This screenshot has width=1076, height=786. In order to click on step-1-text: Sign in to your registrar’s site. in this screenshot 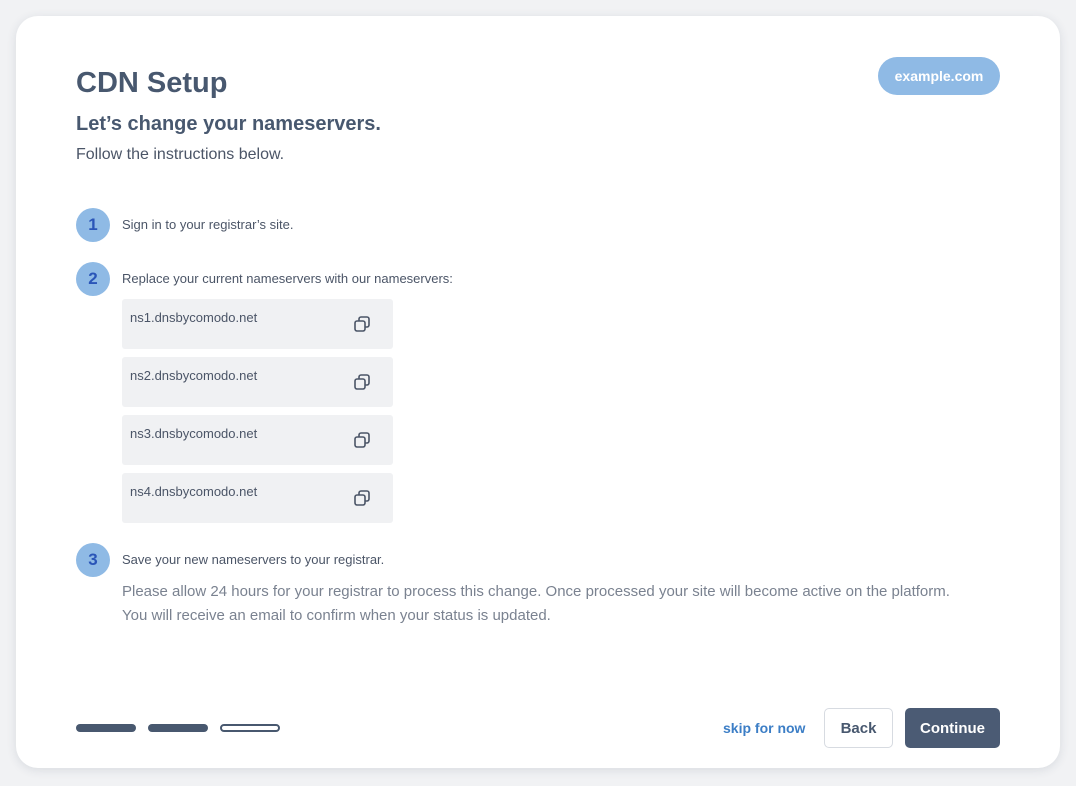, I will do `click(208, 224)`.